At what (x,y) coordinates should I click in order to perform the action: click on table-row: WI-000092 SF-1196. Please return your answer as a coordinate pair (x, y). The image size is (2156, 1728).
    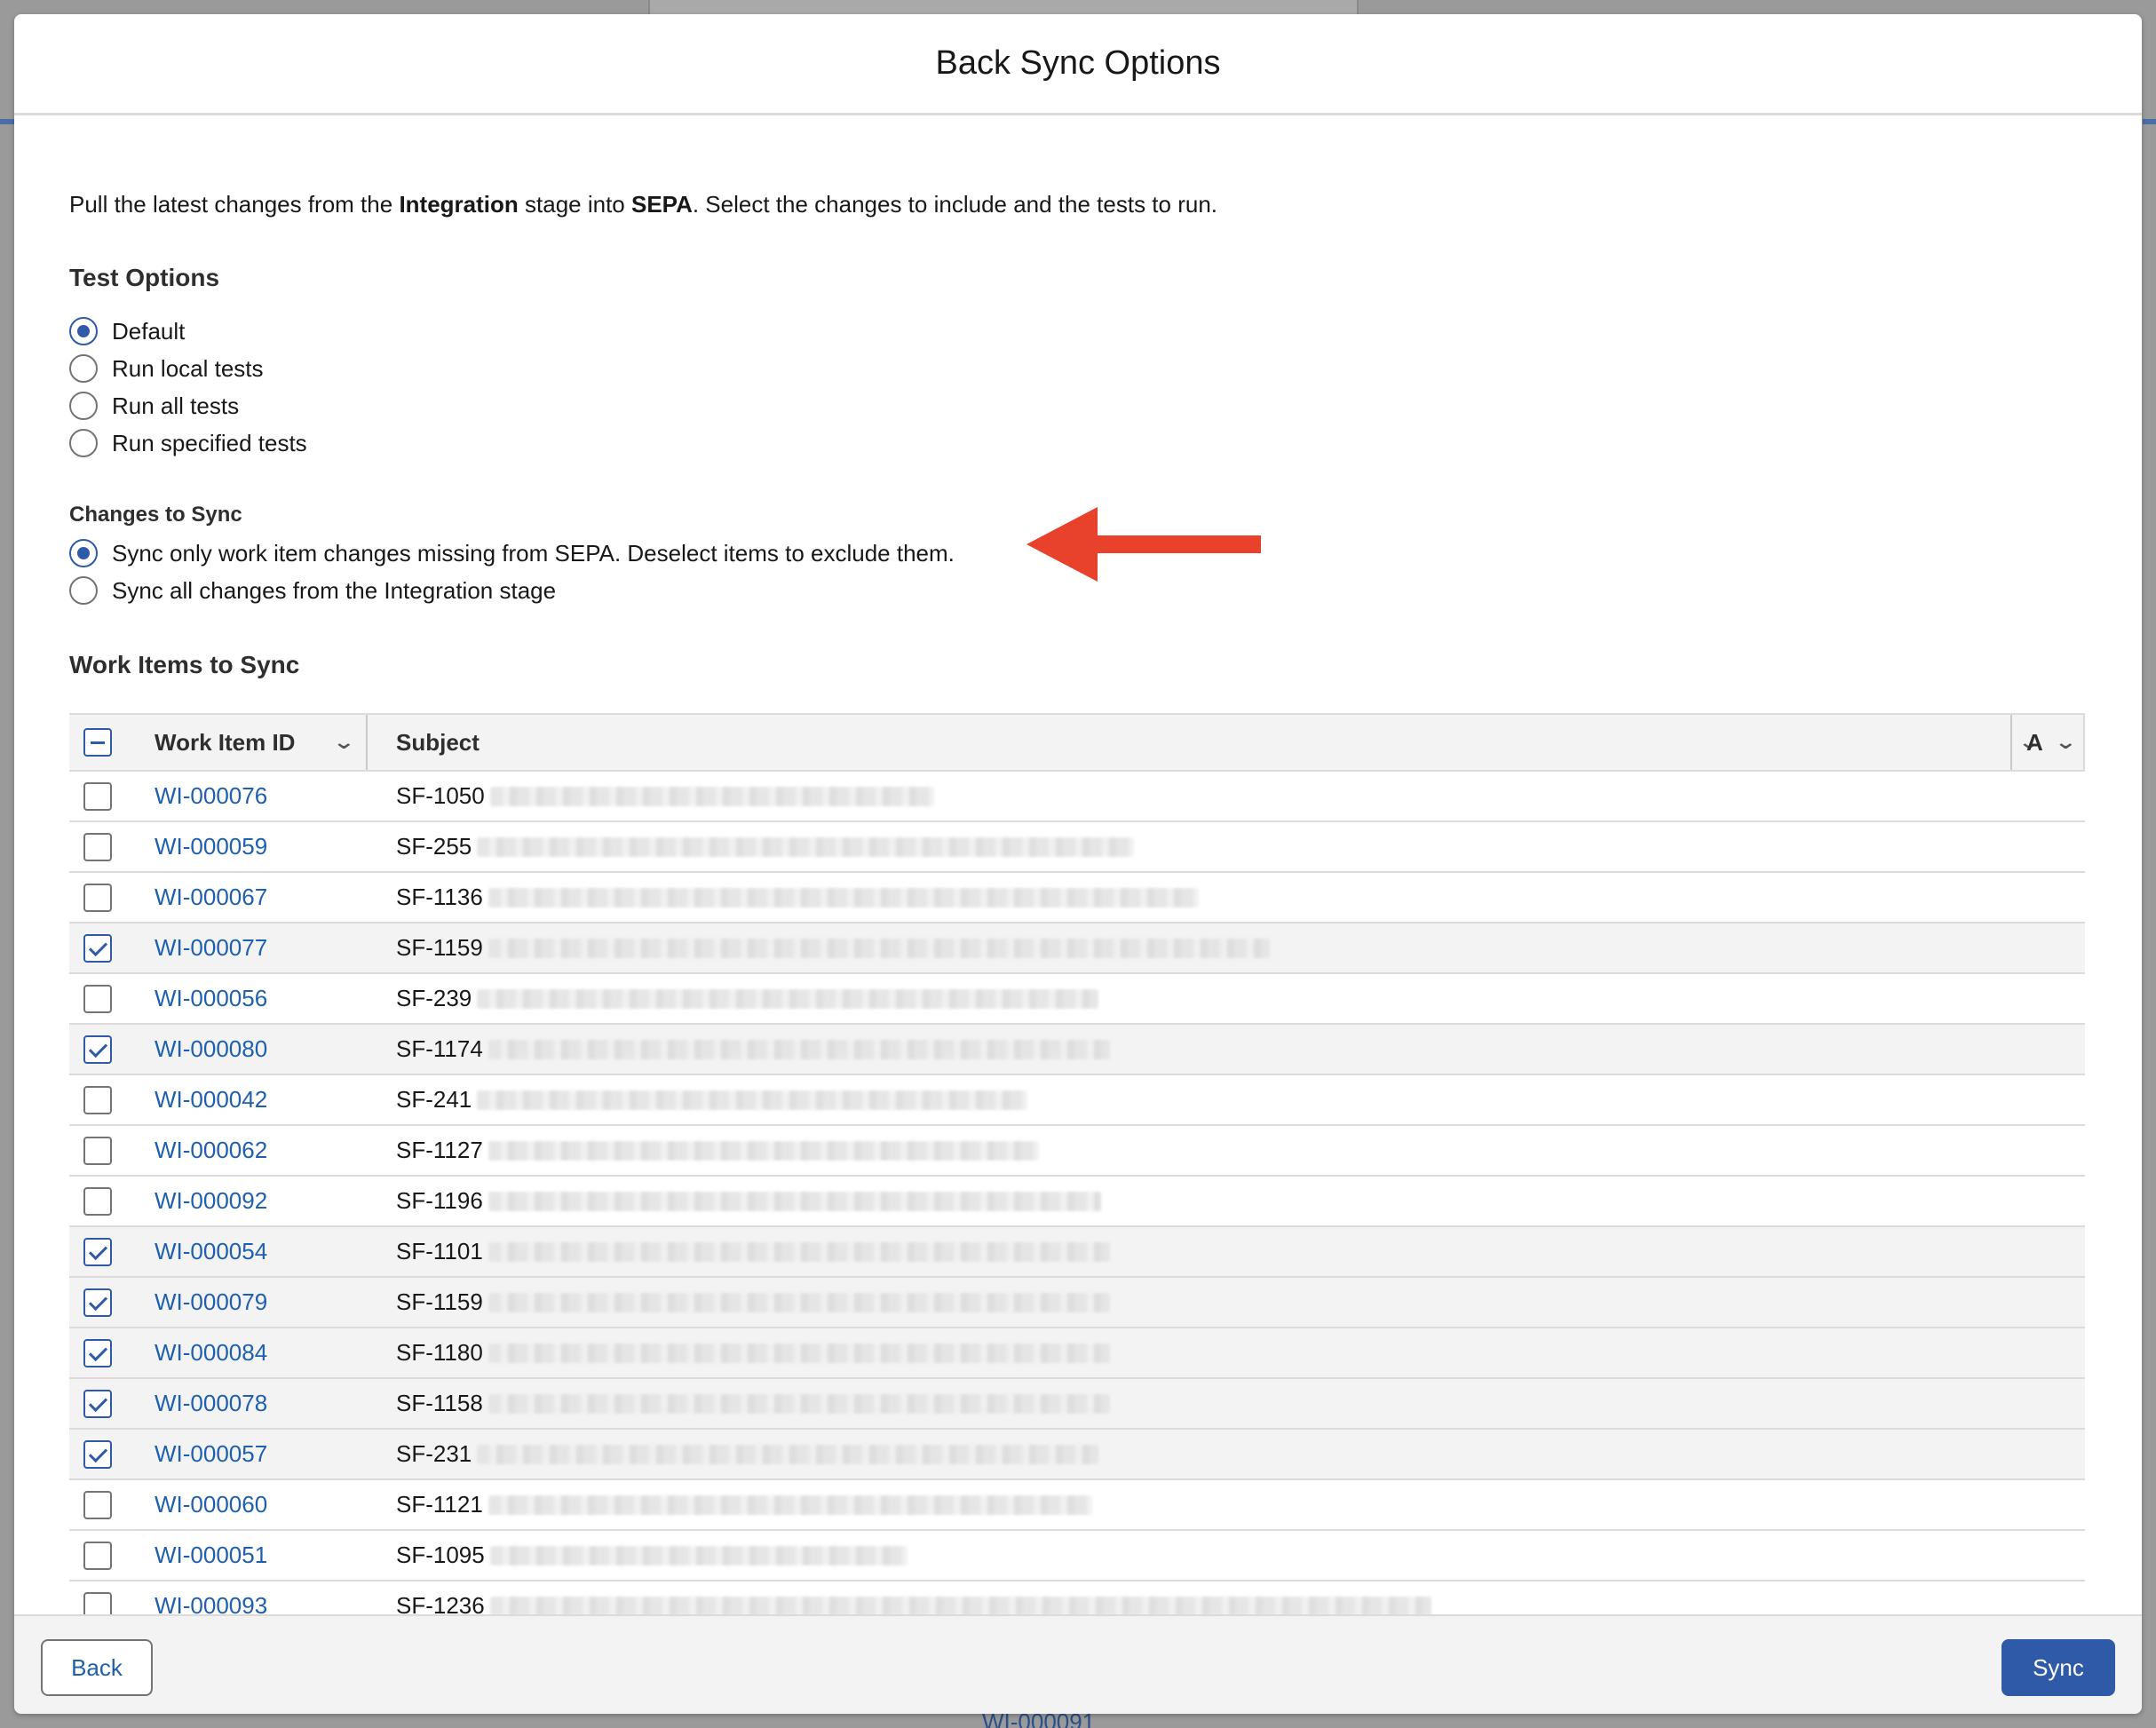
    Looking at the image, I should click on (1077, 1202).